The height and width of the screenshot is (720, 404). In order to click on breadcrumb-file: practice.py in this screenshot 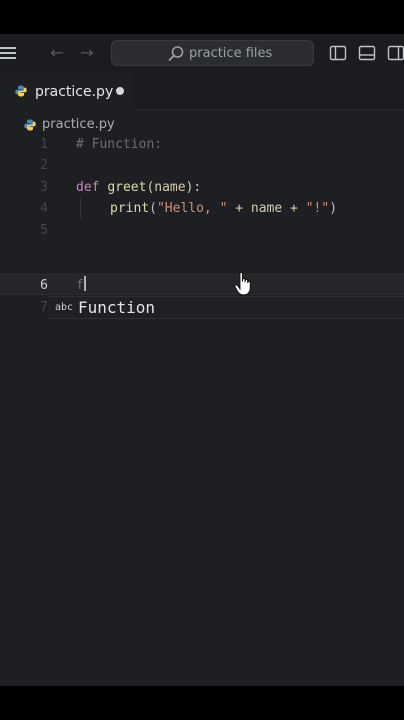, I will do `click(78, 124)`.